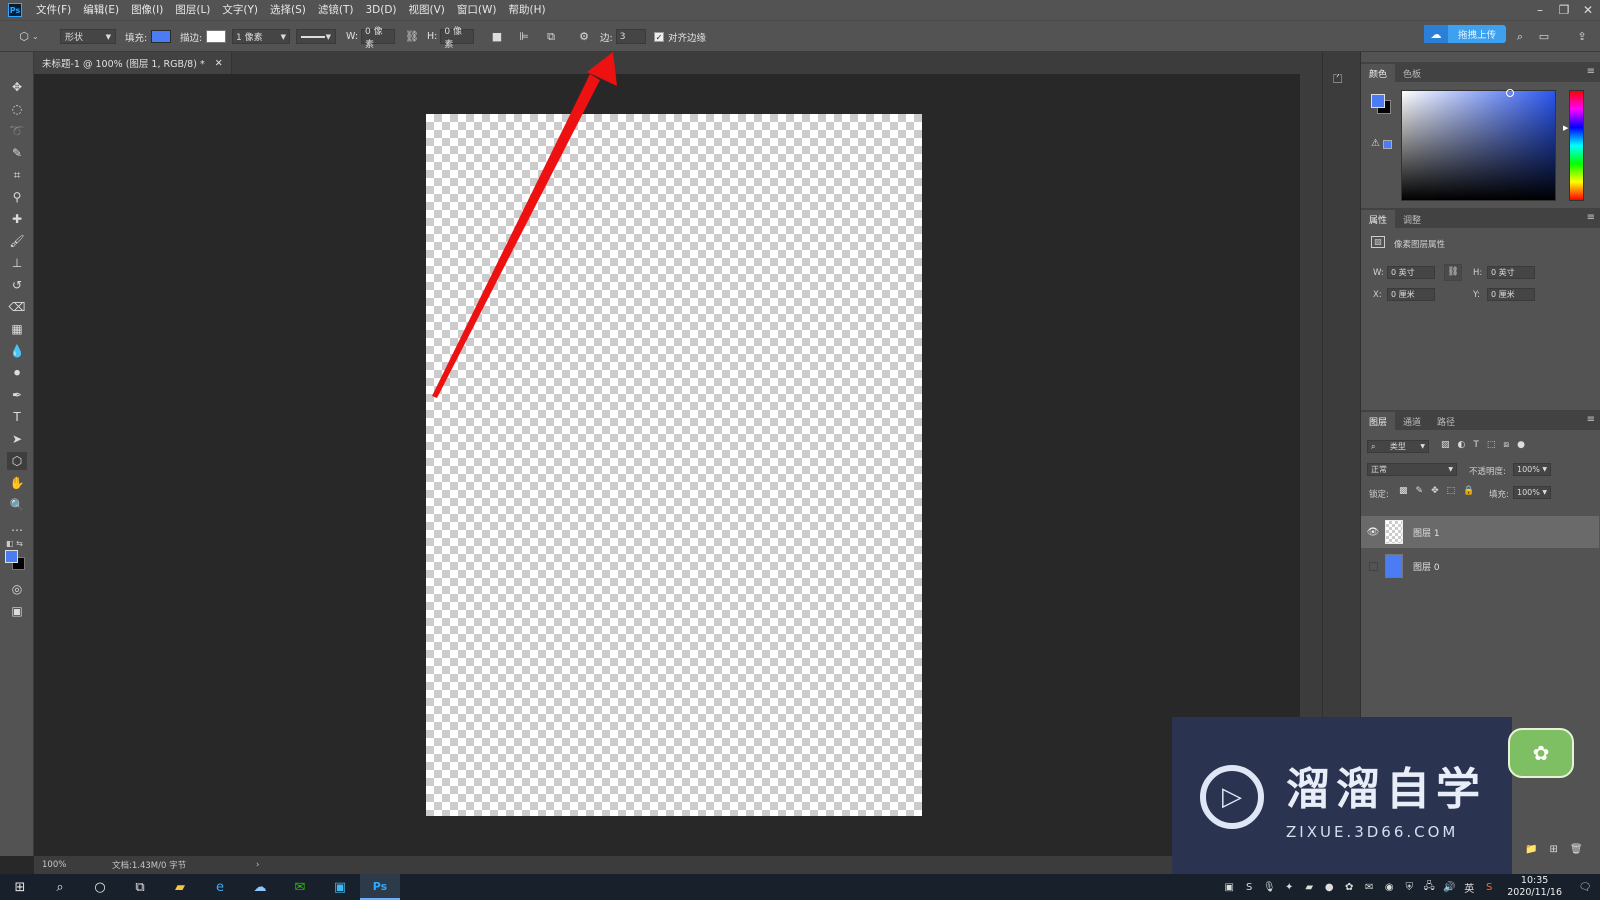 This screenshot has width=1600, height=900. What do you see at coordinates (1449, 887) in the screenshot?
I see `volume-icon: 🔊` at bounding box center [1449, 887].